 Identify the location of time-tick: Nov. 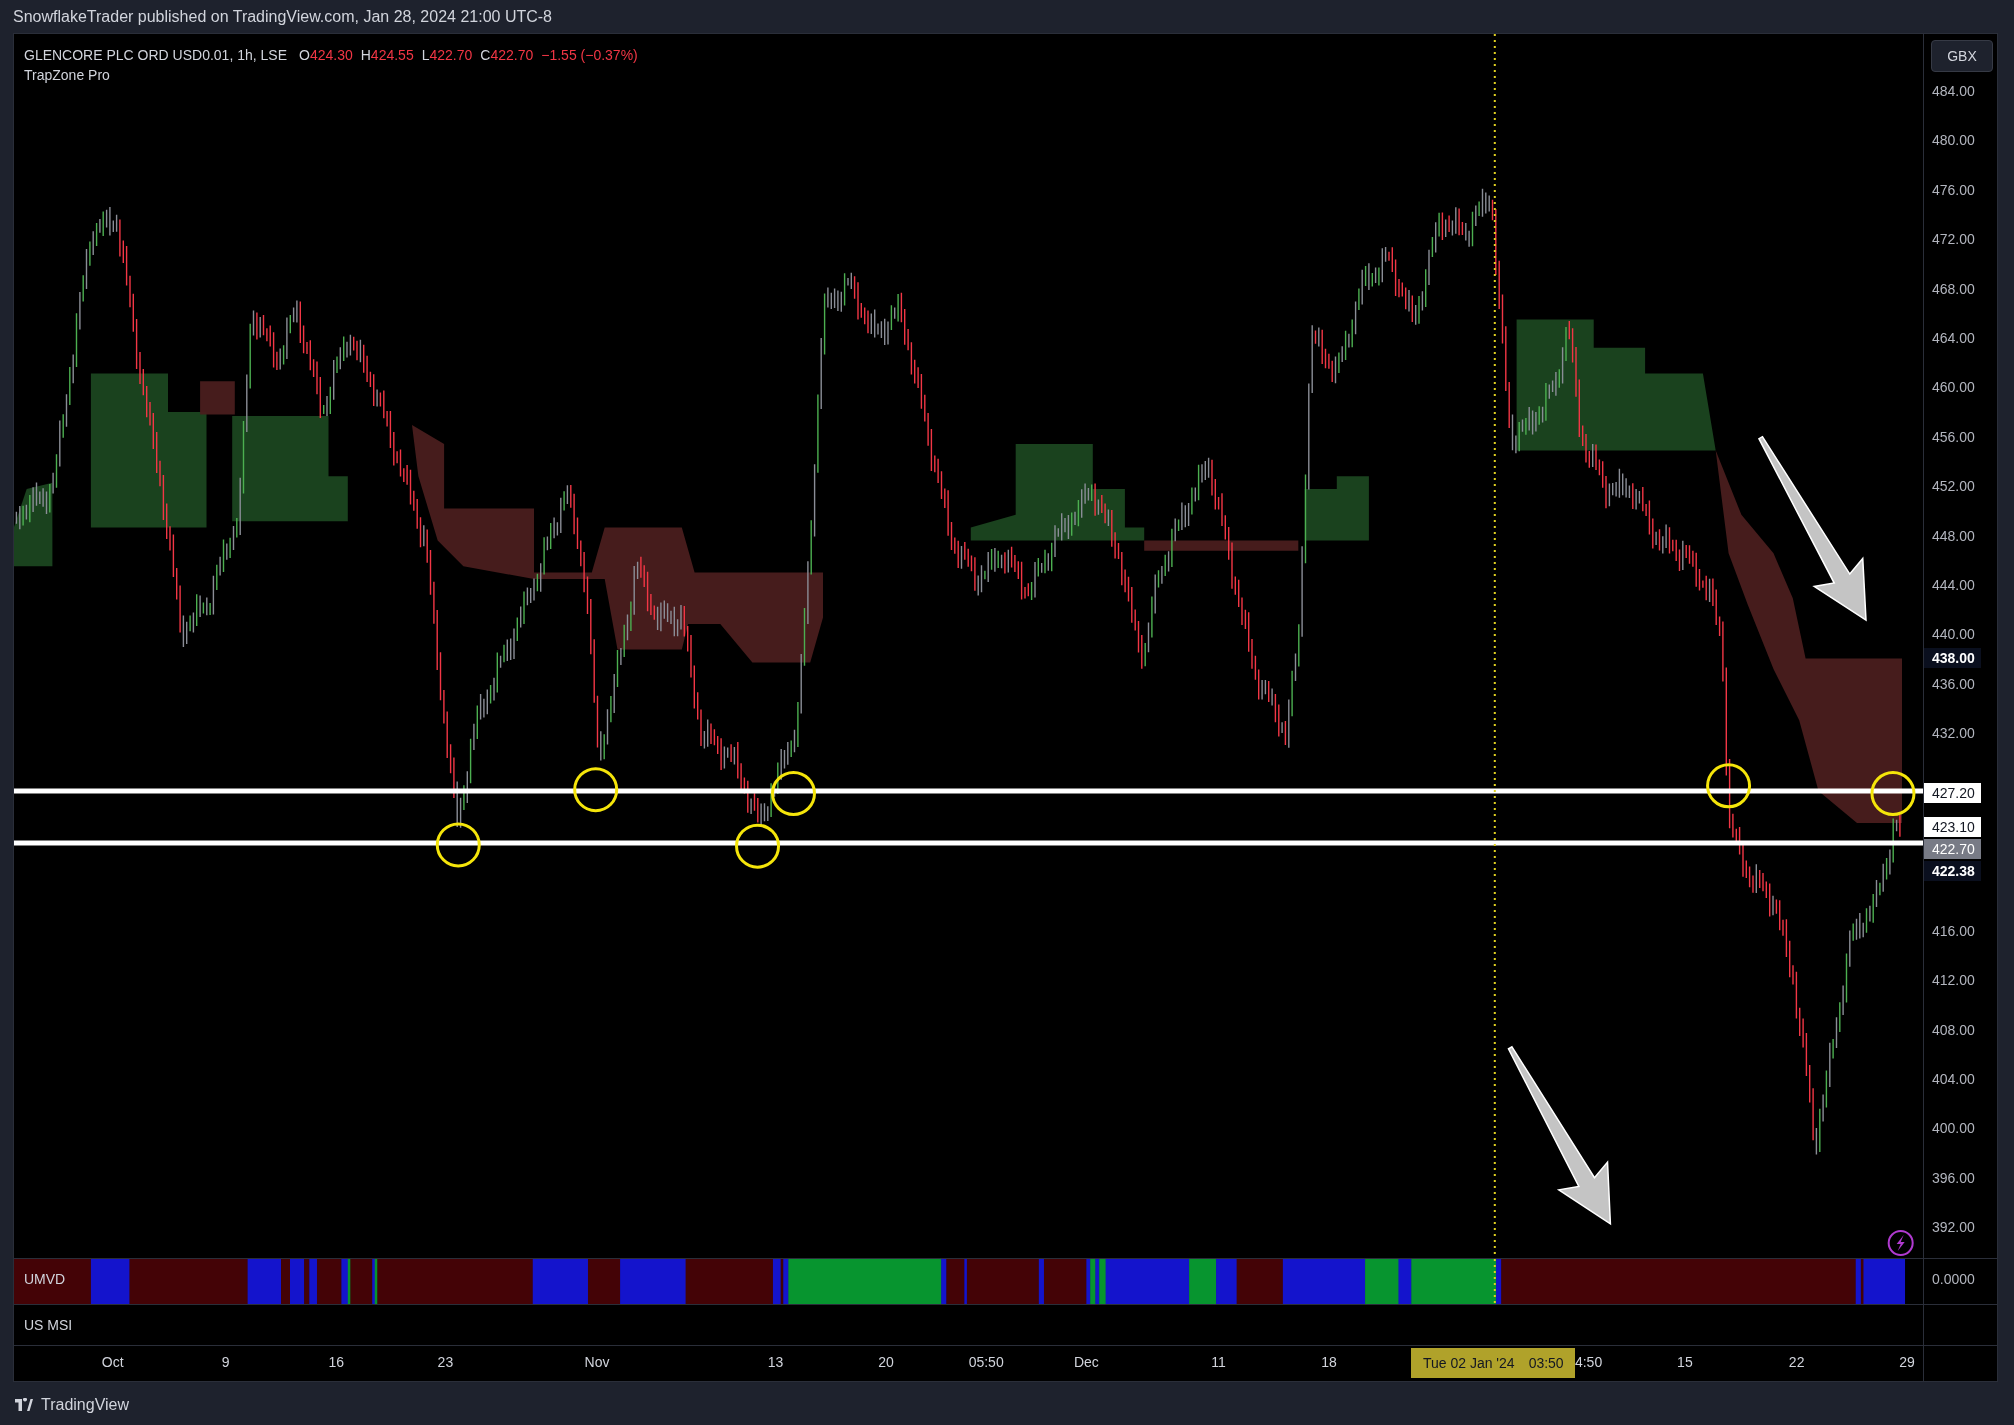
(597, 1362).